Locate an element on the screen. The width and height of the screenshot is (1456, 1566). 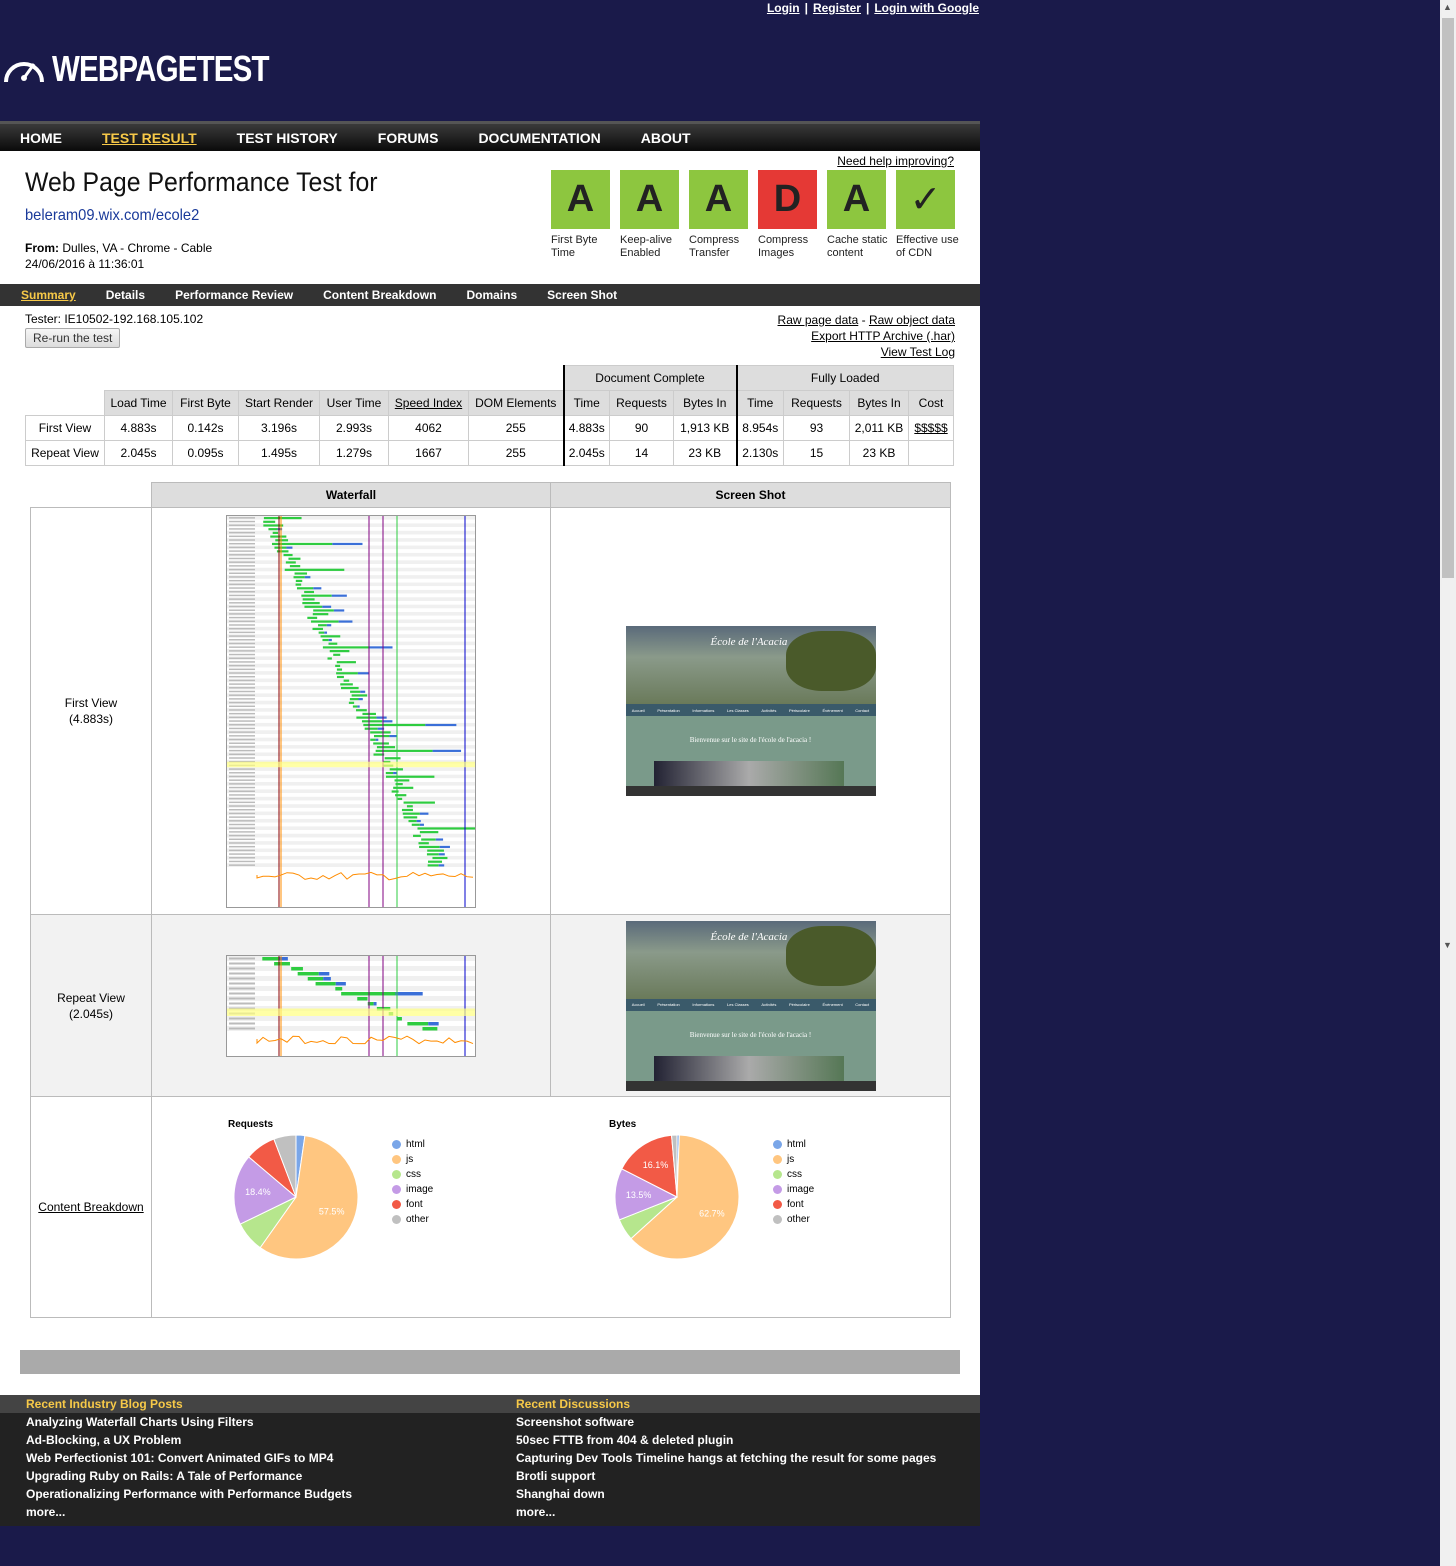
discussion-link: Brotli support is located at coordinates (726, 1476).